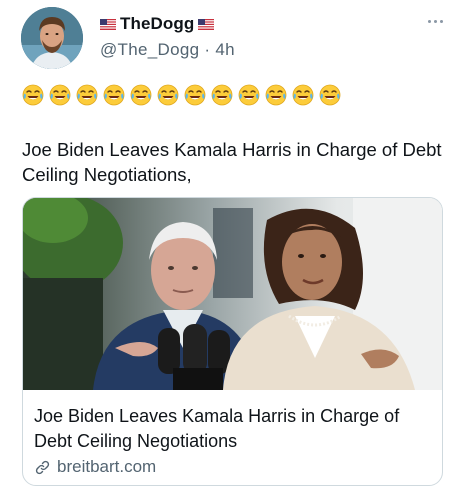  Describe the element at coordinates (225, 49) in the screenshot. I see `timestamp: 4h` at that location.